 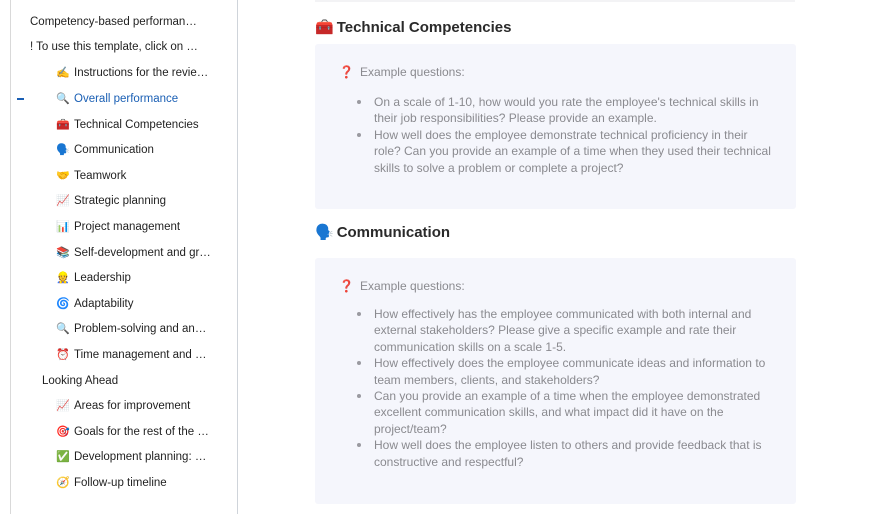 I want to click on cyclone-icon: 🌀, so click(x=63, y=304).